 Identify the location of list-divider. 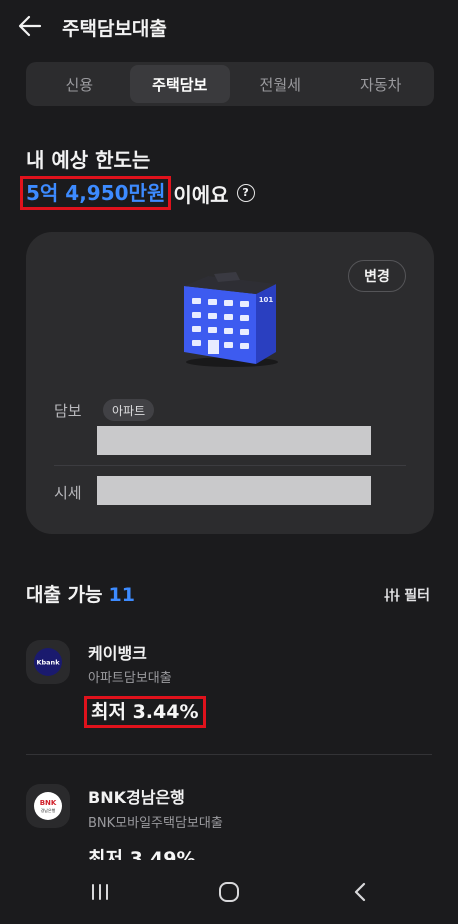
(229, 754).